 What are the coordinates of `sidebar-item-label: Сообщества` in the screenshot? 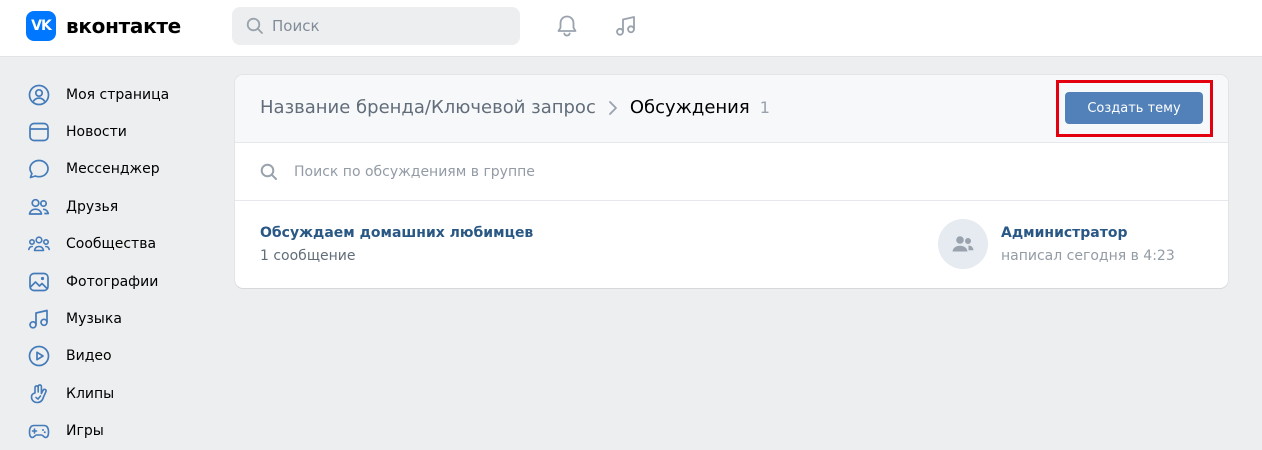 It's located at (111, 244).